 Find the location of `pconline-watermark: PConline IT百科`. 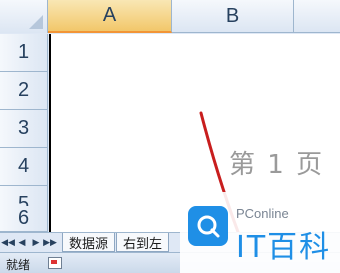

pconline-watermark: PConline IT百科 is located at coordinates (260, 232).